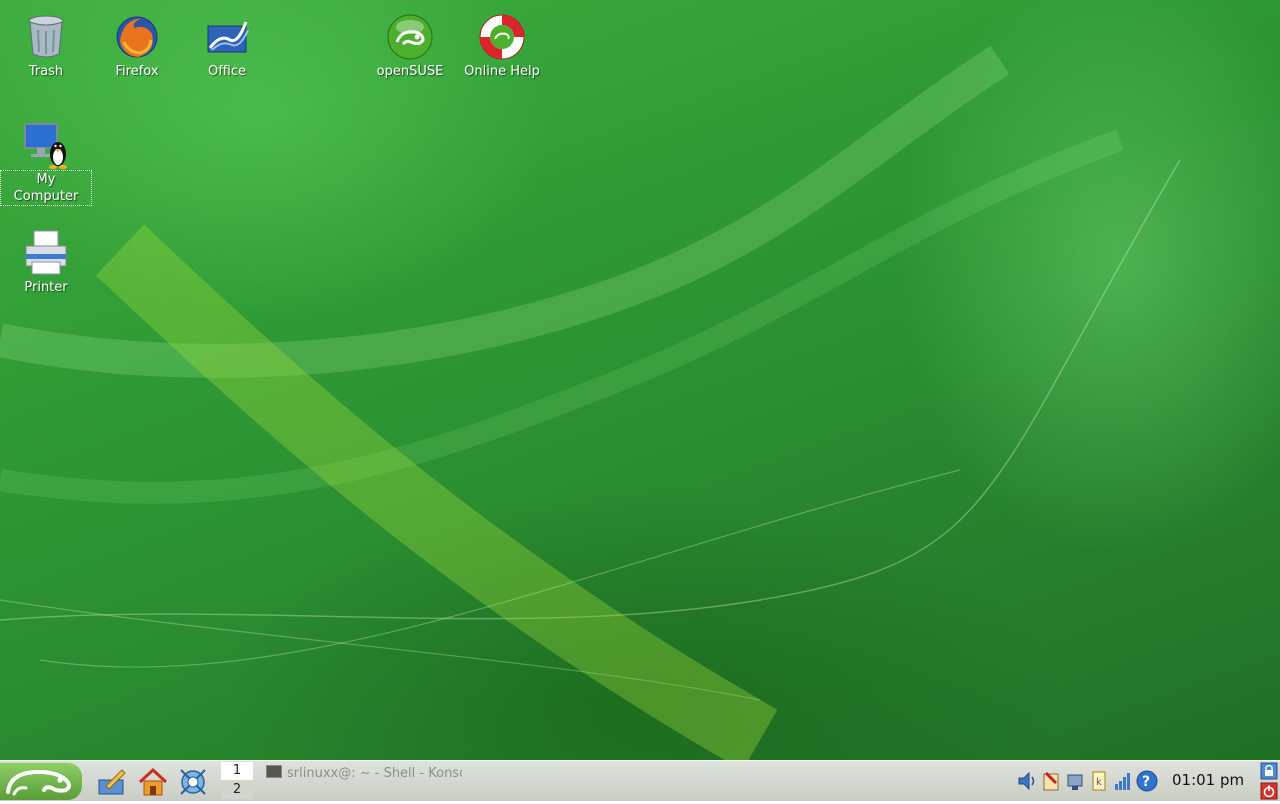 The image size is (1280, 804). Describe the element at coordinates (1123, 781) in the screenshot. I see `signal-bars-icon` at that location.